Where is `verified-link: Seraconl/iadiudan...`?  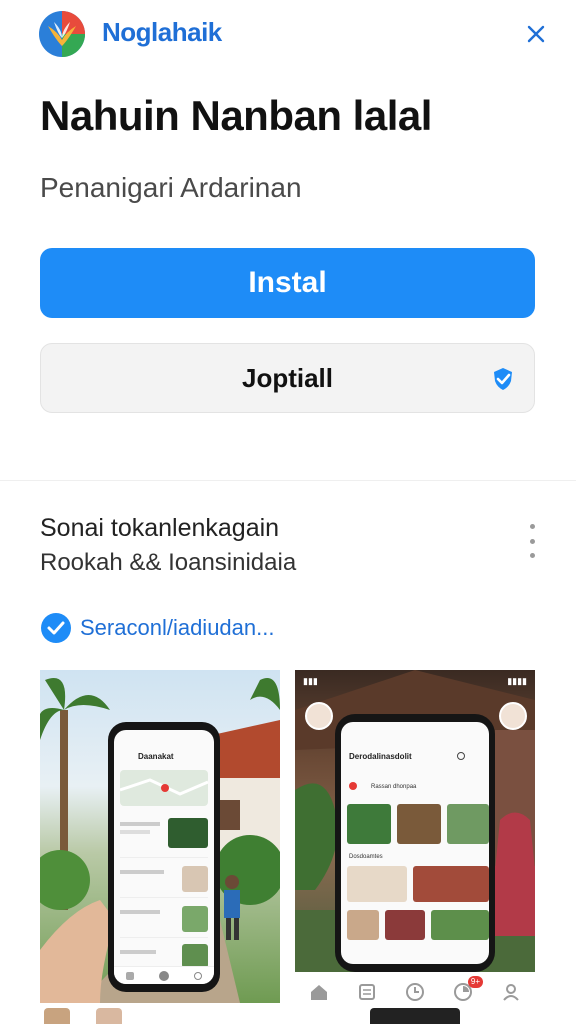 verified-link: Seraconl/iadiudan... is located at coordinates (157, 628).